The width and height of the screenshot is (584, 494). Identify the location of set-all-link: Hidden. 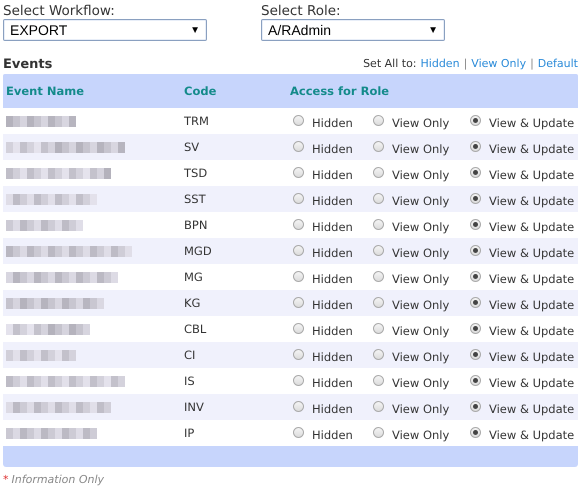
(440, 63).